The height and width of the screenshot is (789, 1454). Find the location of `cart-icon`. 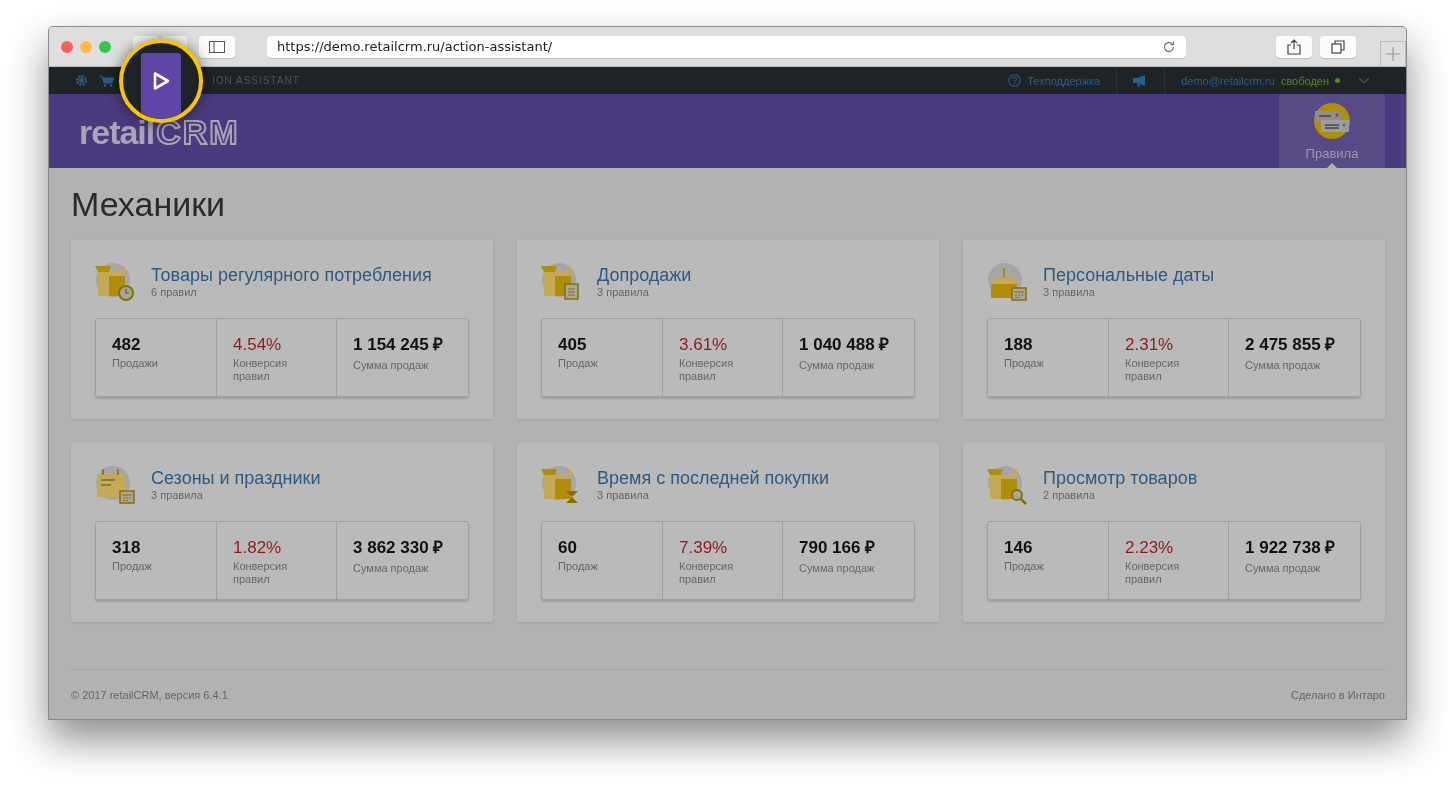

cart-icon is located at coordinates (107, 80).